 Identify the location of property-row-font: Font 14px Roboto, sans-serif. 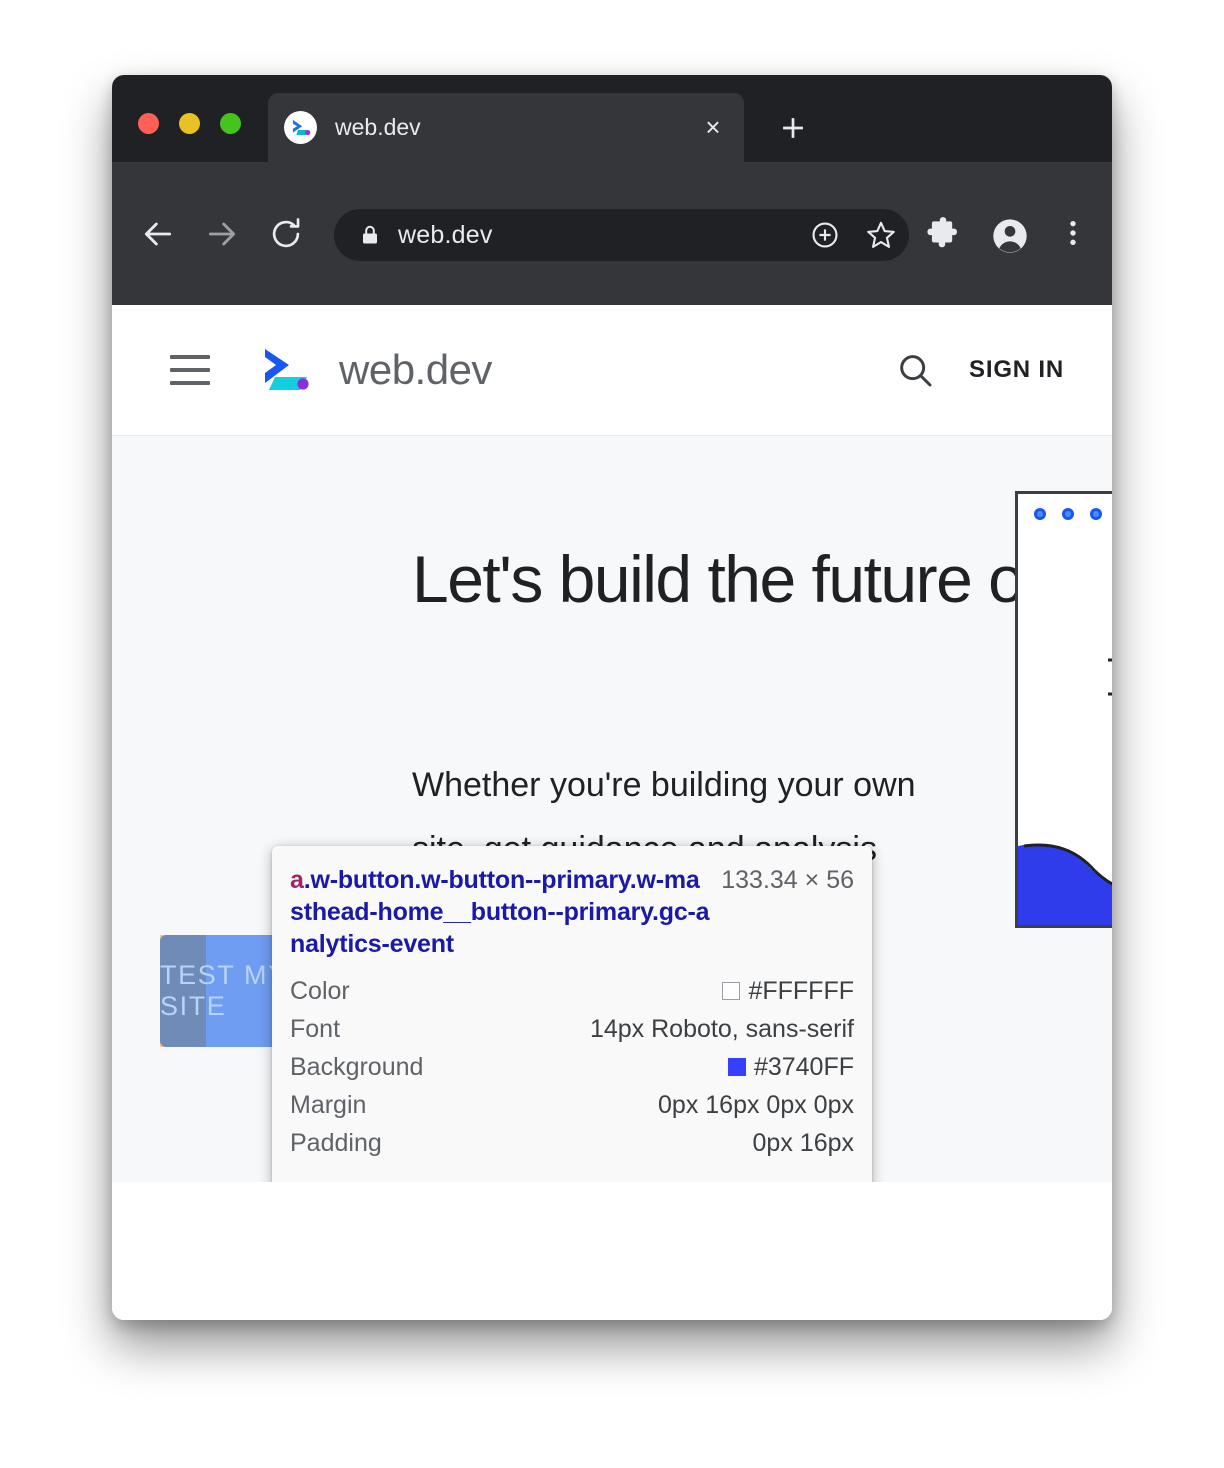
(572, 1029).